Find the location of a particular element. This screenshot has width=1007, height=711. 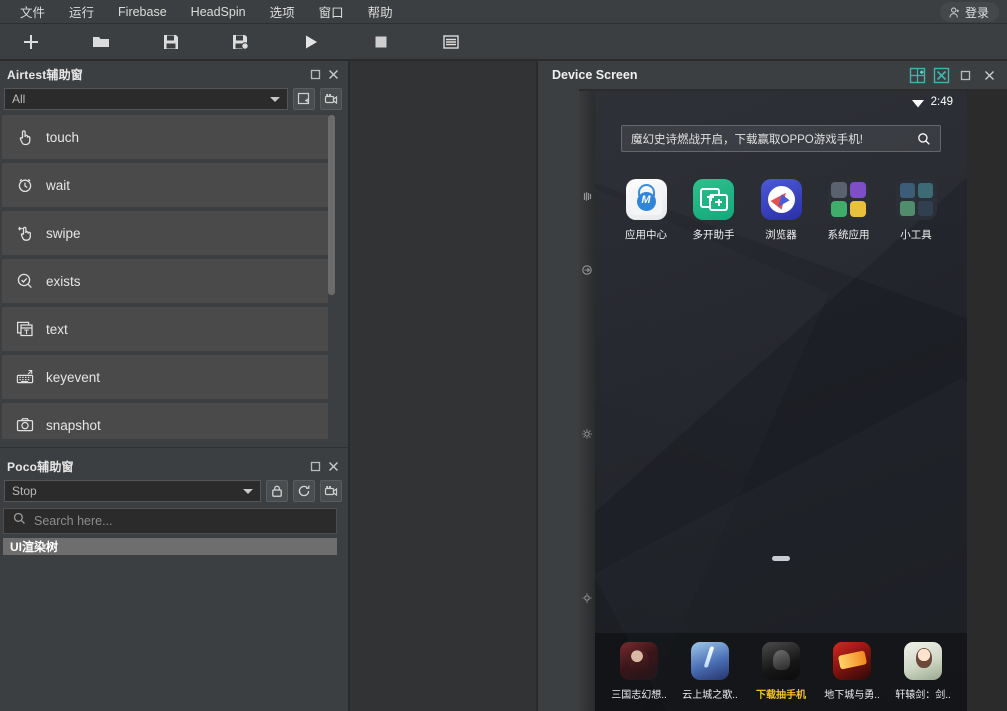

app-icon-browser: 浏览器 is located at coordinates (781, 210).